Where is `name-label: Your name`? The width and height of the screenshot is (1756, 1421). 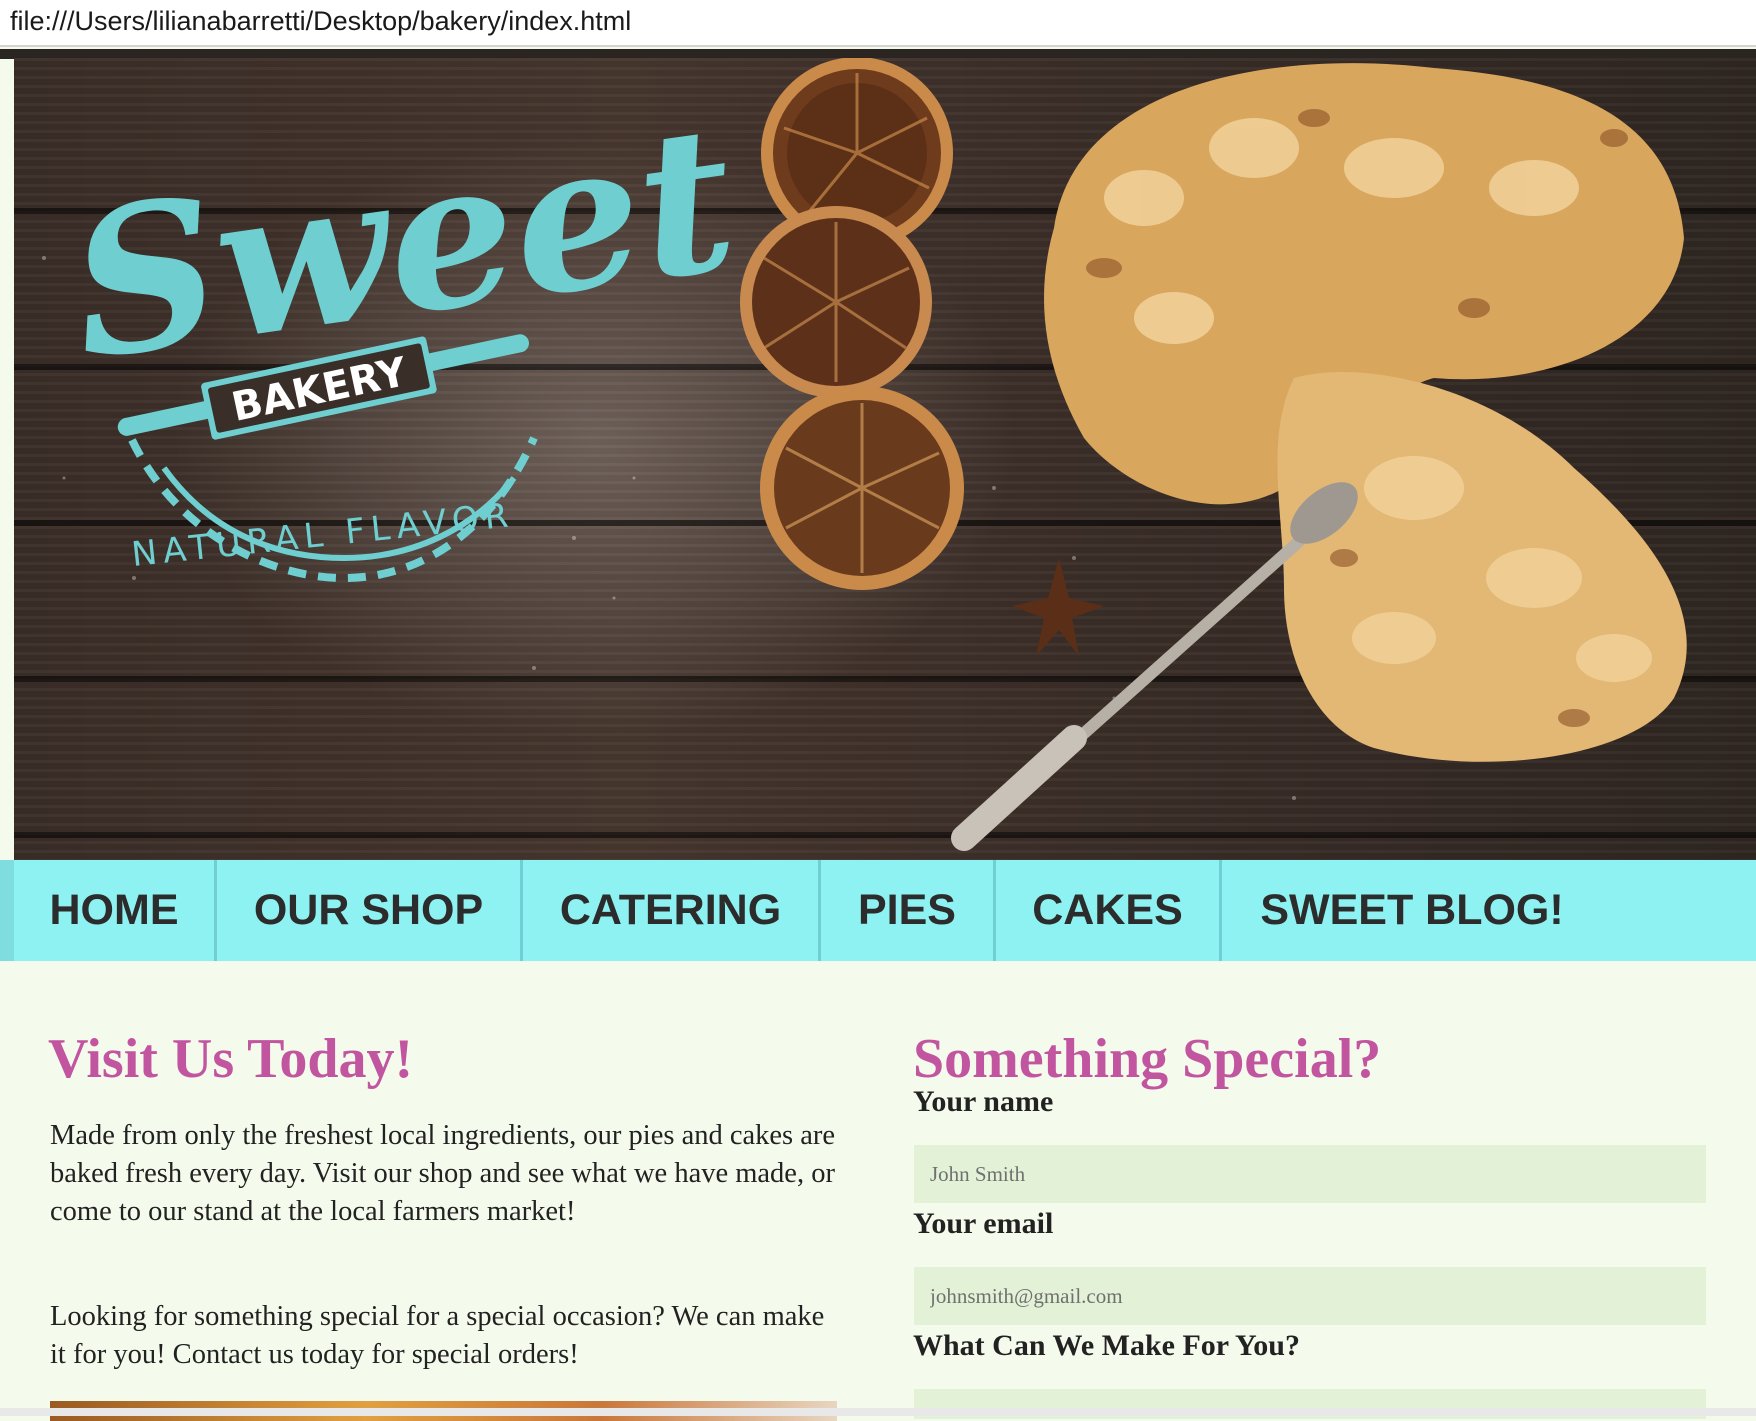 name-label: Your name is located at coordinates (983, 1101).